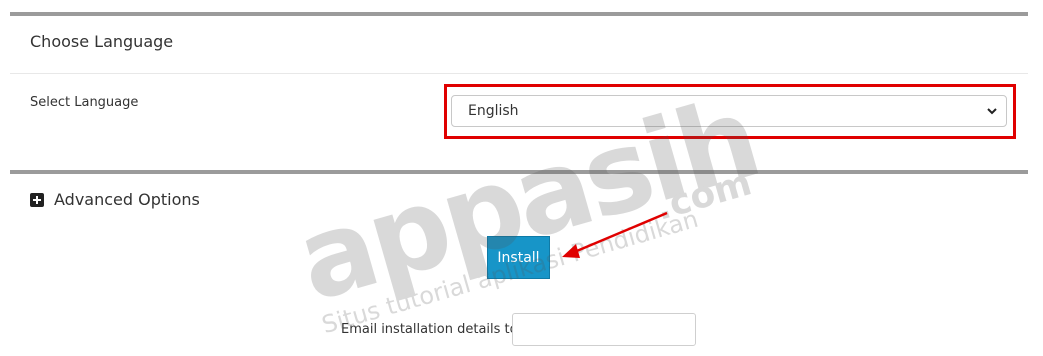 The width and height of the screenshot is (1043, 356). I want to click on top-divider, so click(519, 14).